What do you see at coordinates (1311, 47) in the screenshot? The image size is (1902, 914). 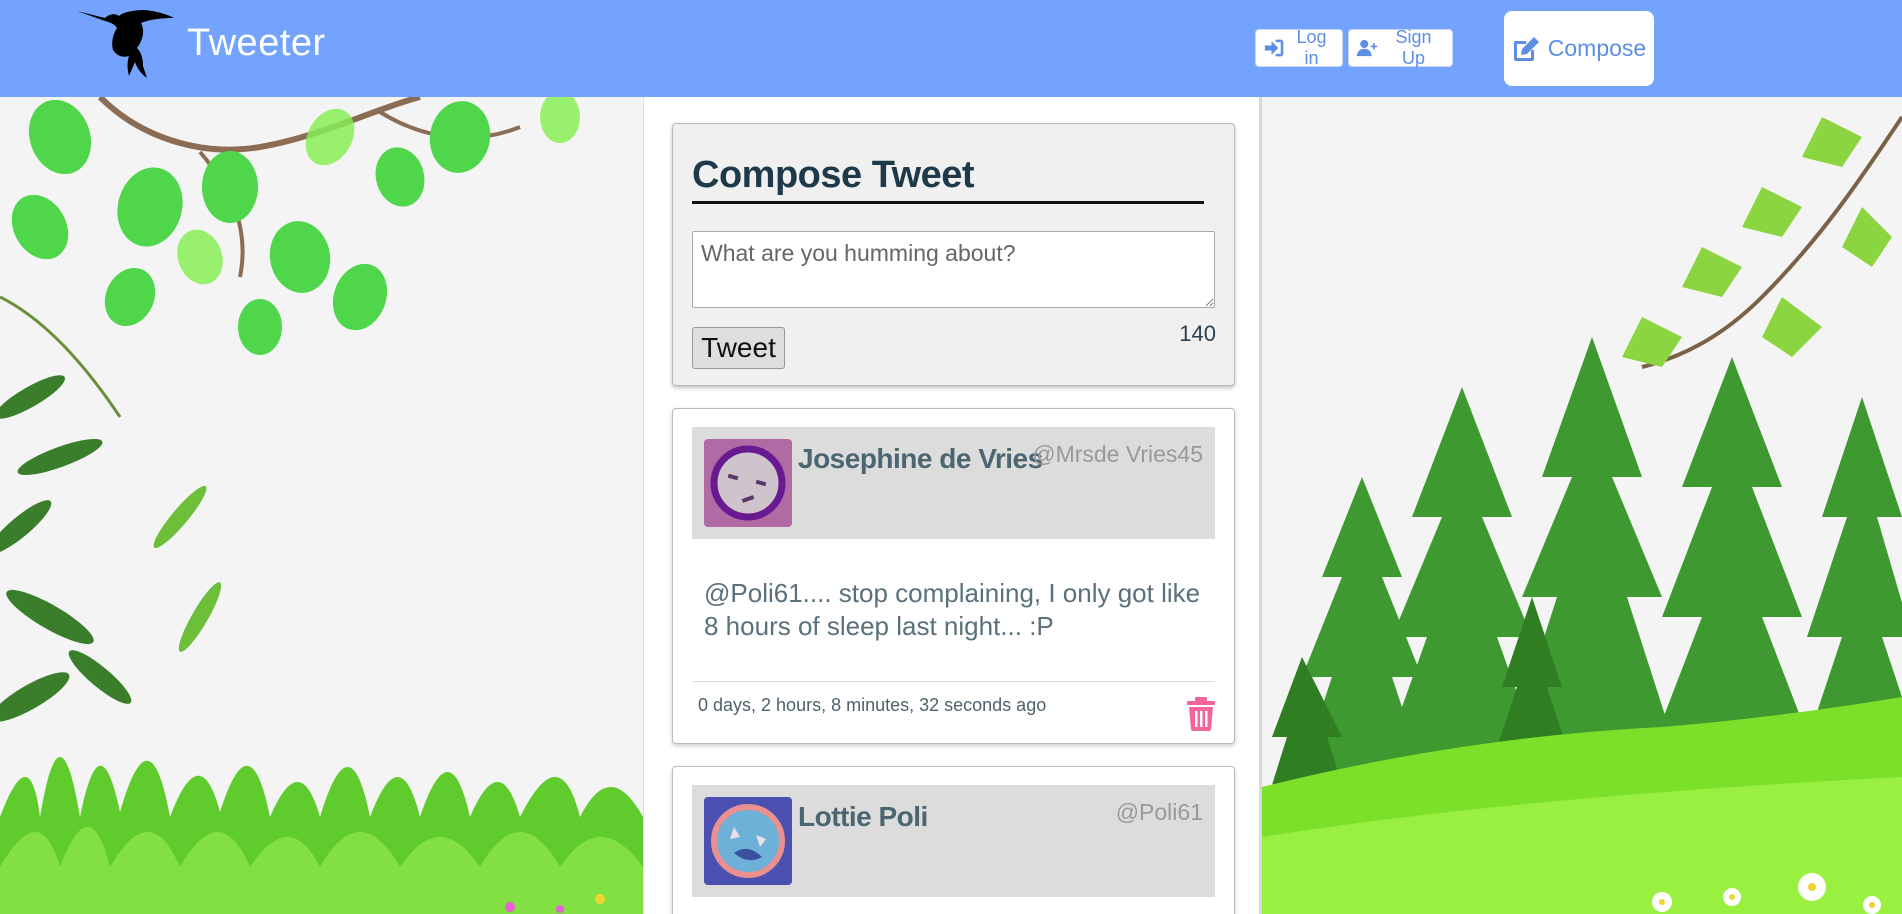 I see `login-label: Log in` at bounding box center [1311, 47].